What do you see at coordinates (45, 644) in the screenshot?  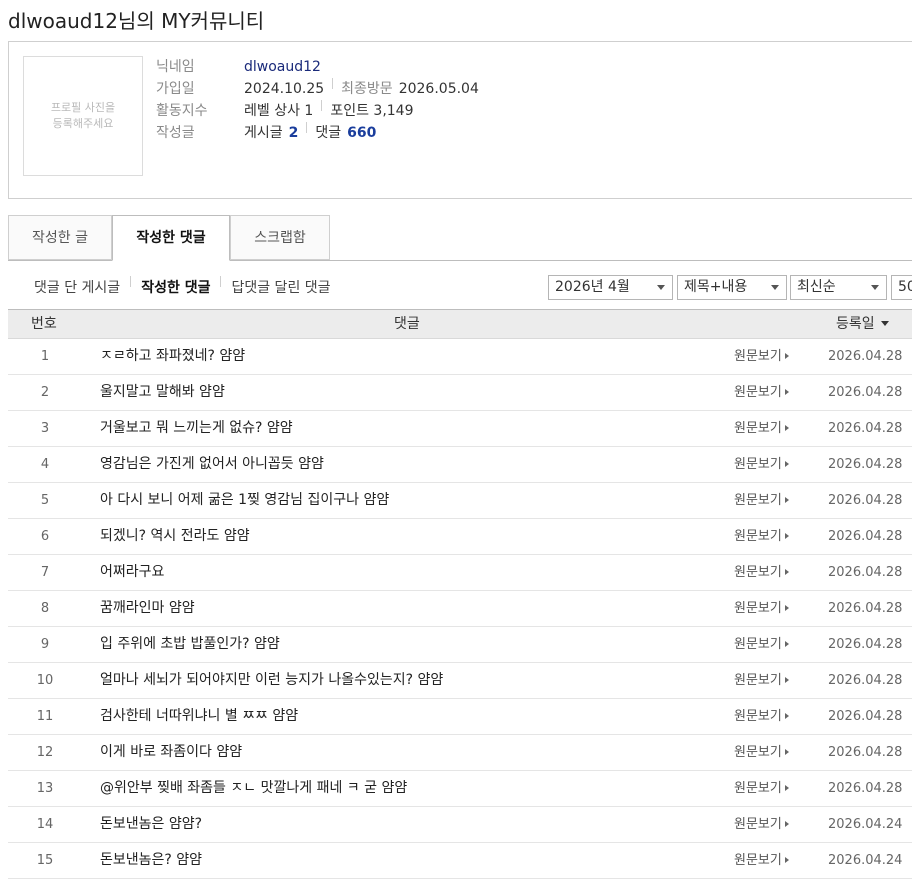 I see `row-number: 9` at bounding box center [45, 644].